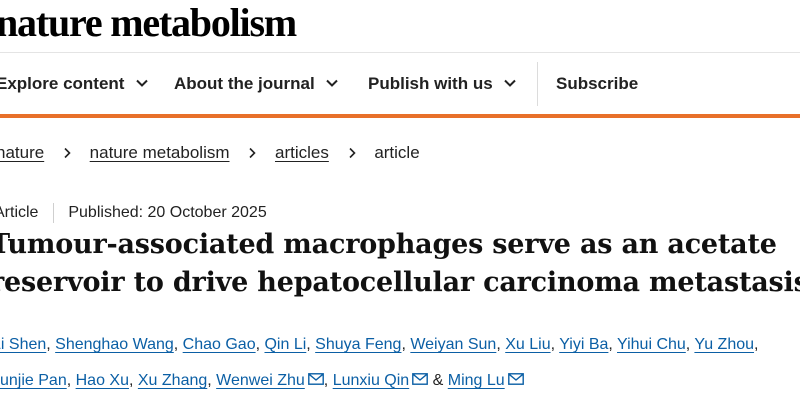 The height and width of the screenshot is (400, 800). I want to click on nav-publish-with-us-label: Publish with us, so click(430, 83).